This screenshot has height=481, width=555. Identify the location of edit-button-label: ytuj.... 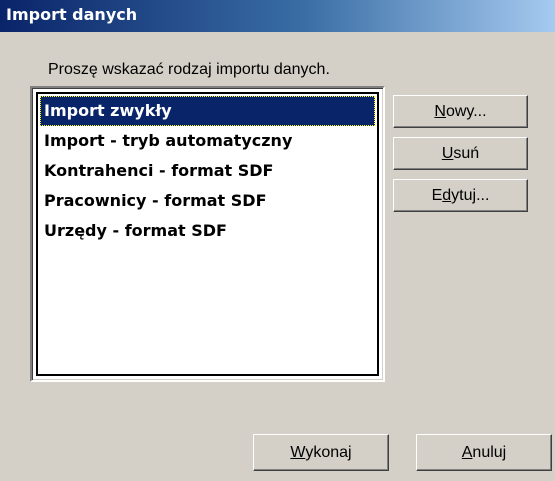
(470, 195).